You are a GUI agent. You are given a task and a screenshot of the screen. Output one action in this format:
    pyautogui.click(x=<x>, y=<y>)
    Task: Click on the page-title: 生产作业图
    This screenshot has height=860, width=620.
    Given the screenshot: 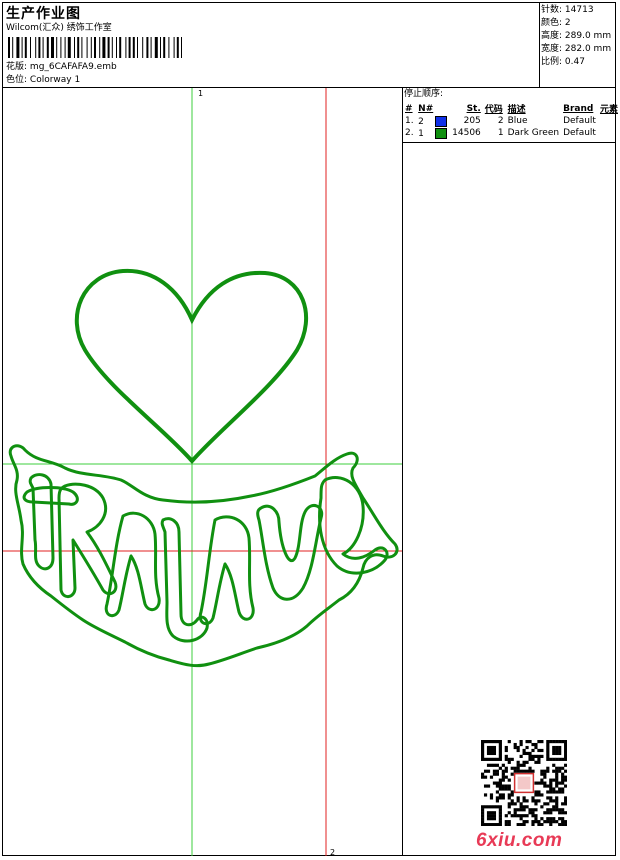 What is the action you would take?
    pyautogui.click(x=43, y=14)
    